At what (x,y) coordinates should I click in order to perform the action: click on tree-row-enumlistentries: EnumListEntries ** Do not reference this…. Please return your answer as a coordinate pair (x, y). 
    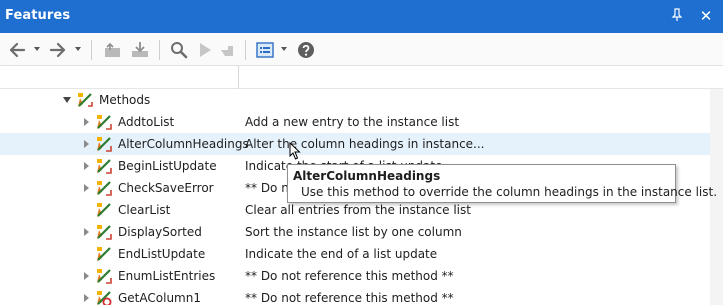
    Looking at the image, I should click on (355, 276).